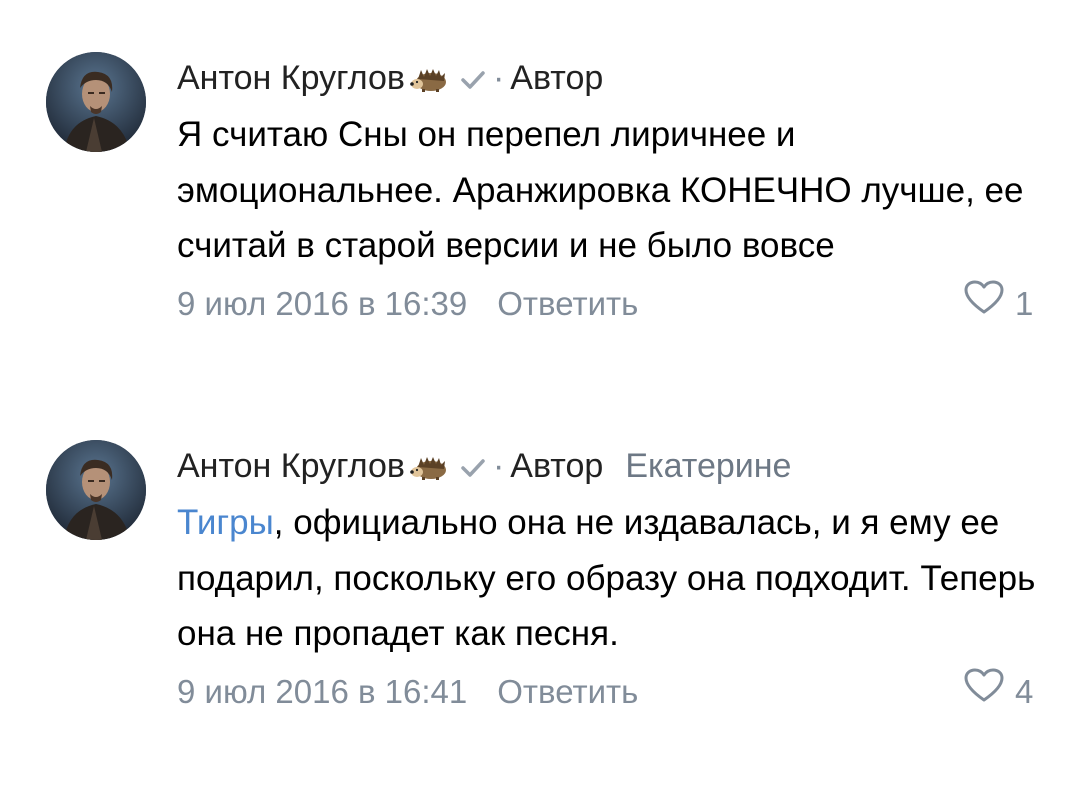 The image size is (1080, 788). I want to click on mention-link: Тигры, so click(225, 522).